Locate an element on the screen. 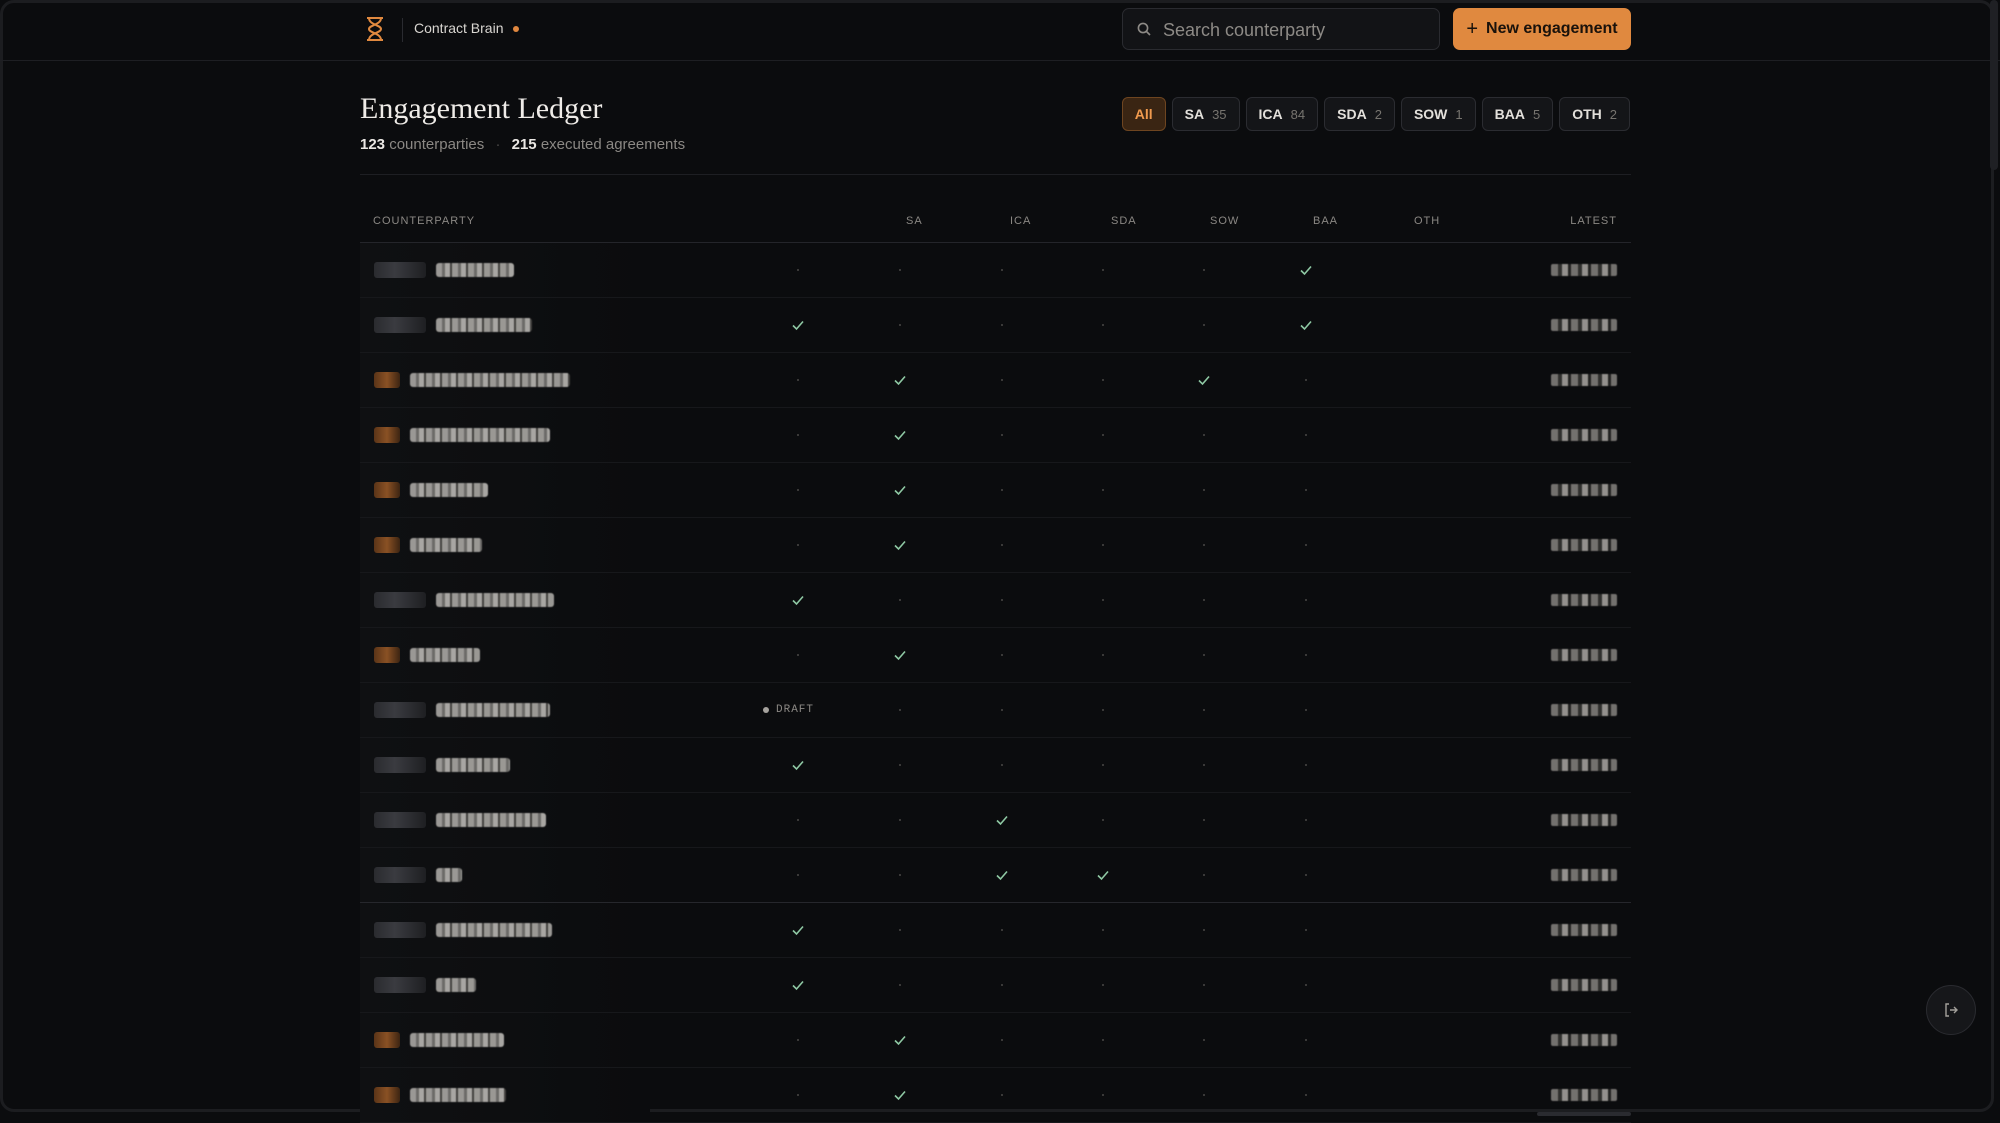 This screenshot has width=2000, height=1123. new-engagement-button: + New engagement is located at coordinates (1542, 29).